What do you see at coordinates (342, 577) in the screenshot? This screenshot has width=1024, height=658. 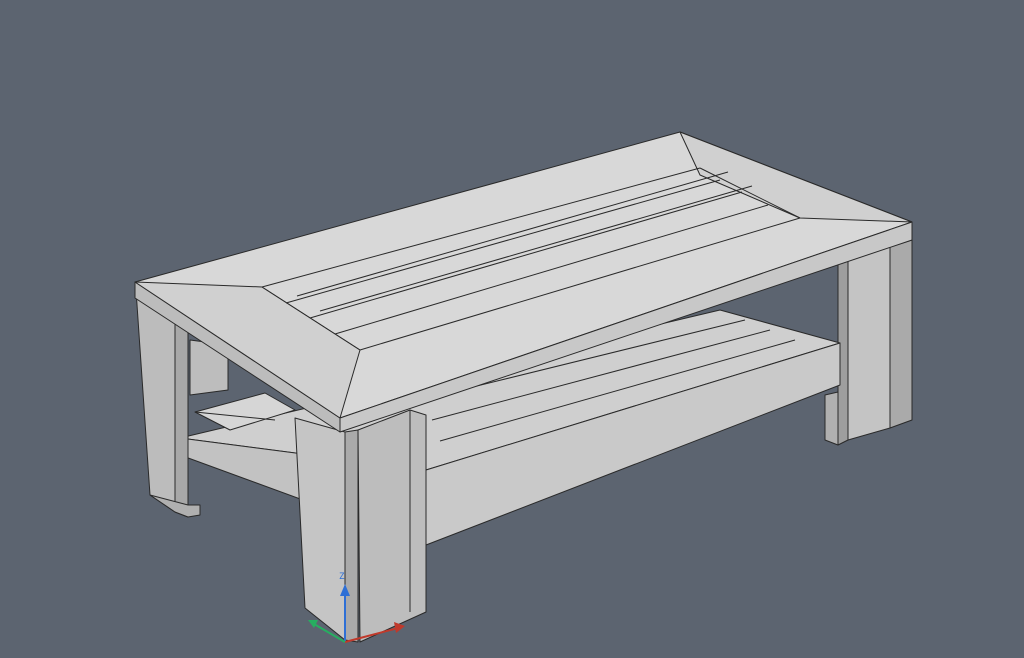 I see `z-axis-label: Z` at bounding box center [342, 577].